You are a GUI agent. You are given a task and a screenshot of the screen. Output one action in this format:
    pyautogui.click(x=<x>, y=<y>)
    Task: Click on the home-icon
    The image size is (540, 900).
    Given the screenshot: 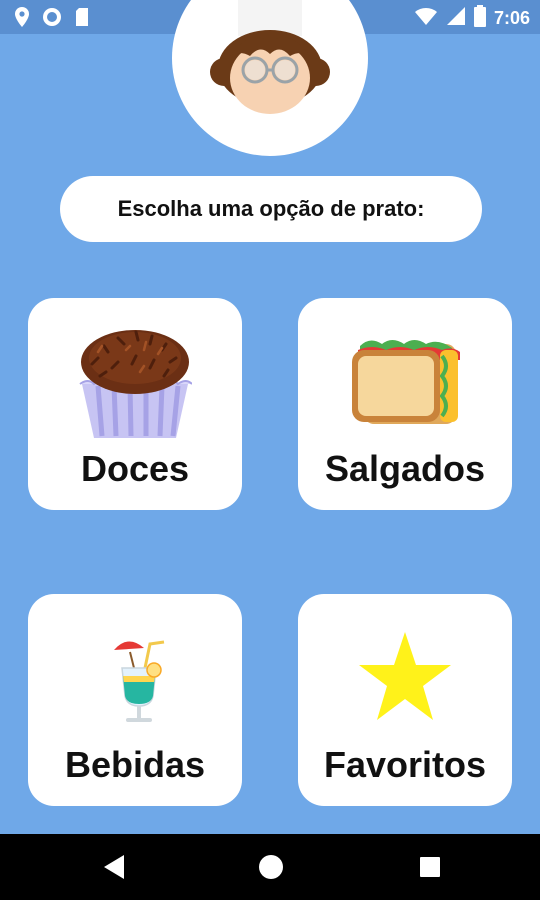 What is the action you would take?
    pyautogui.click(x=271, y=869)
    